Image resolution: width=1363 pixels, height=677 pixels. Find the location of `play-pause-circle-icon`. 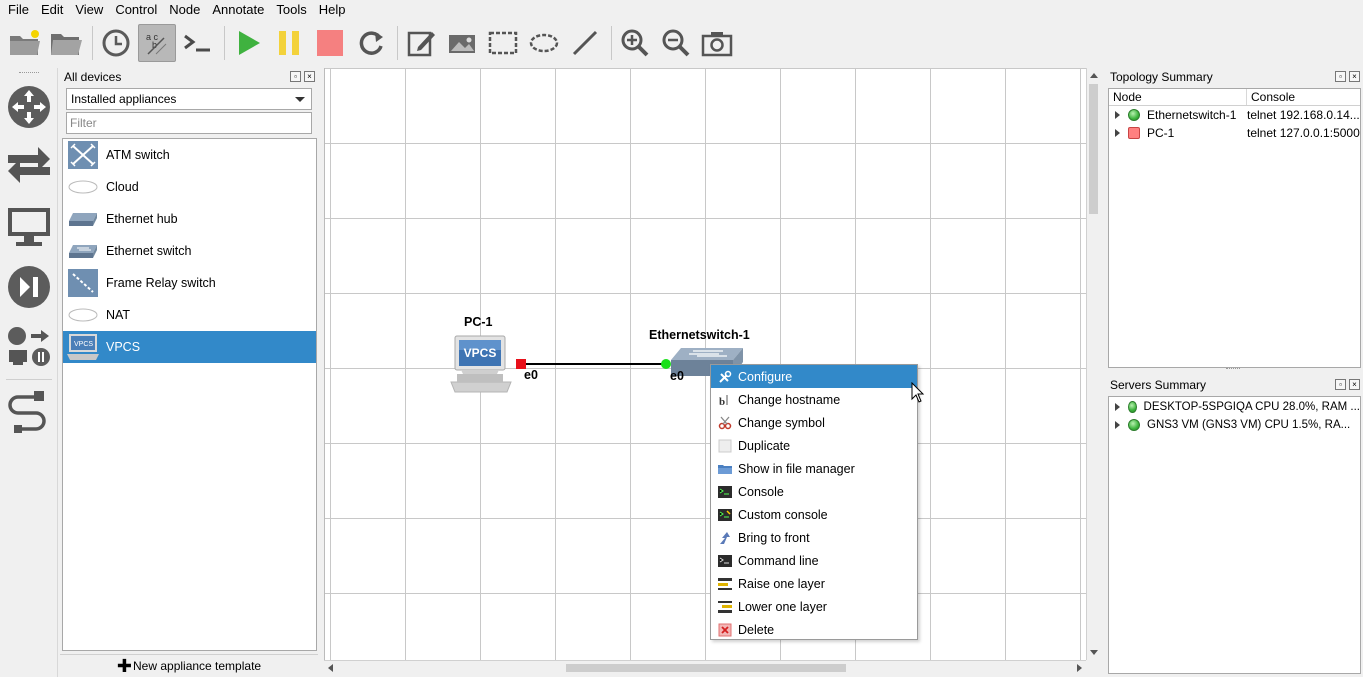

play-pause-circle-icon is located at coordinates (28, 287).